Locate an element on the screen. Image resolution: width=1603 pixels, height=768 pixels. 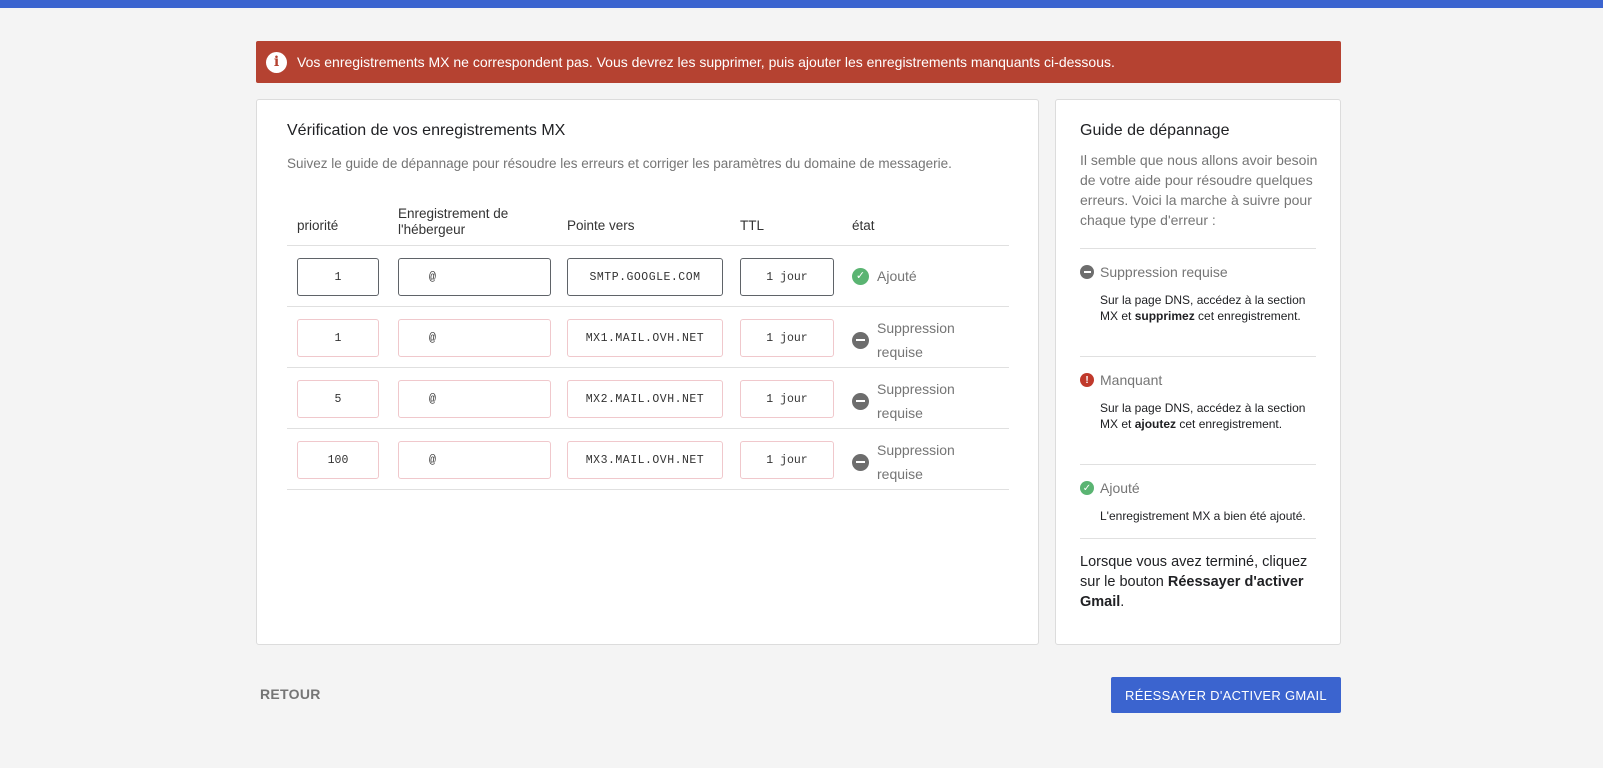
column-host: Enregistrement de l'hébergeur is located at coordinates (453, 221).